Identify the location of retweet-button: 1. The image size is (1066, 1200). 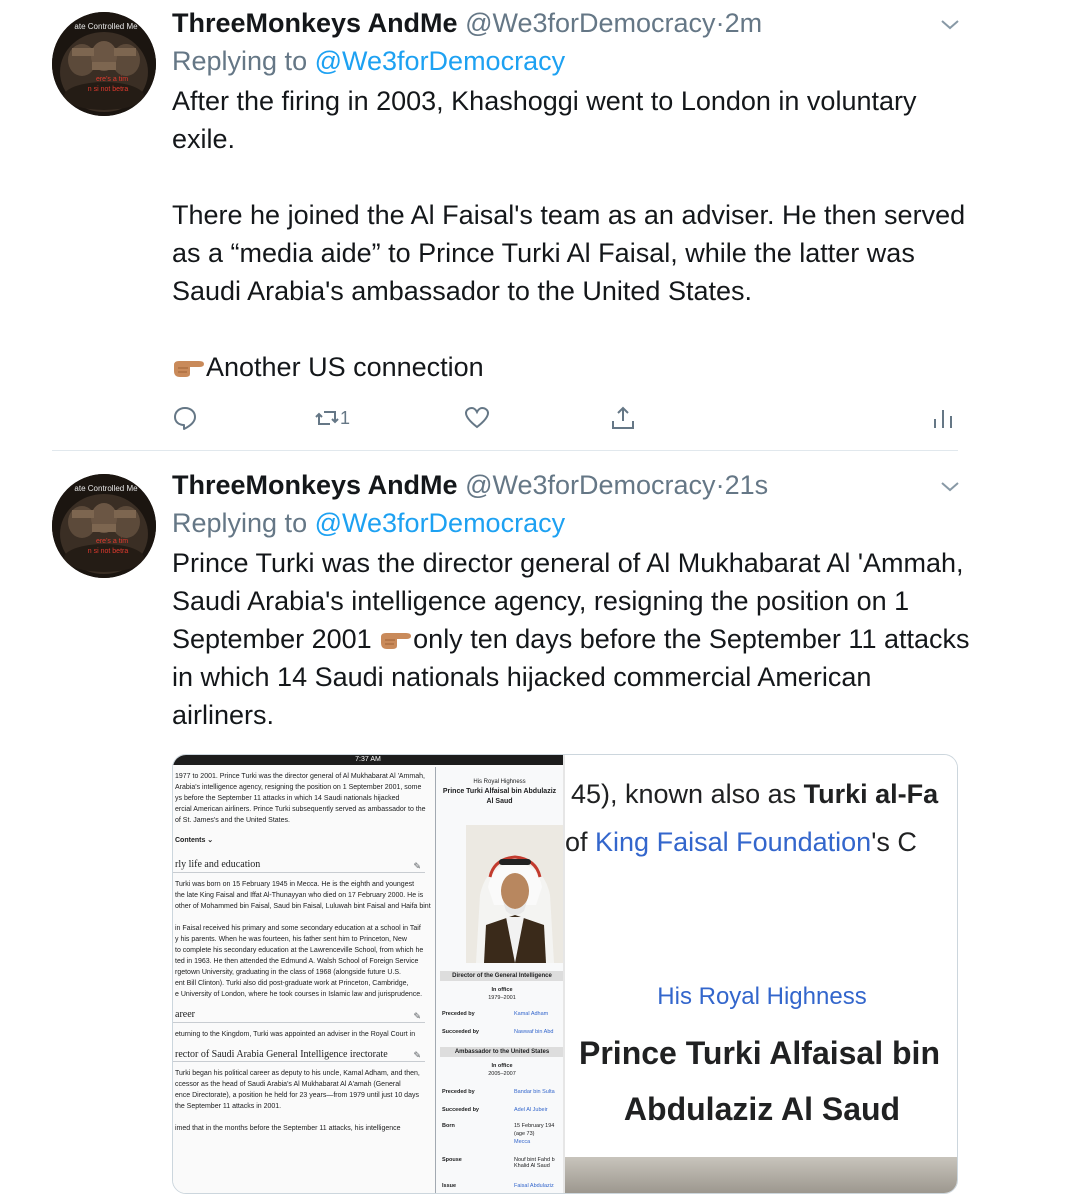
(332, 418).